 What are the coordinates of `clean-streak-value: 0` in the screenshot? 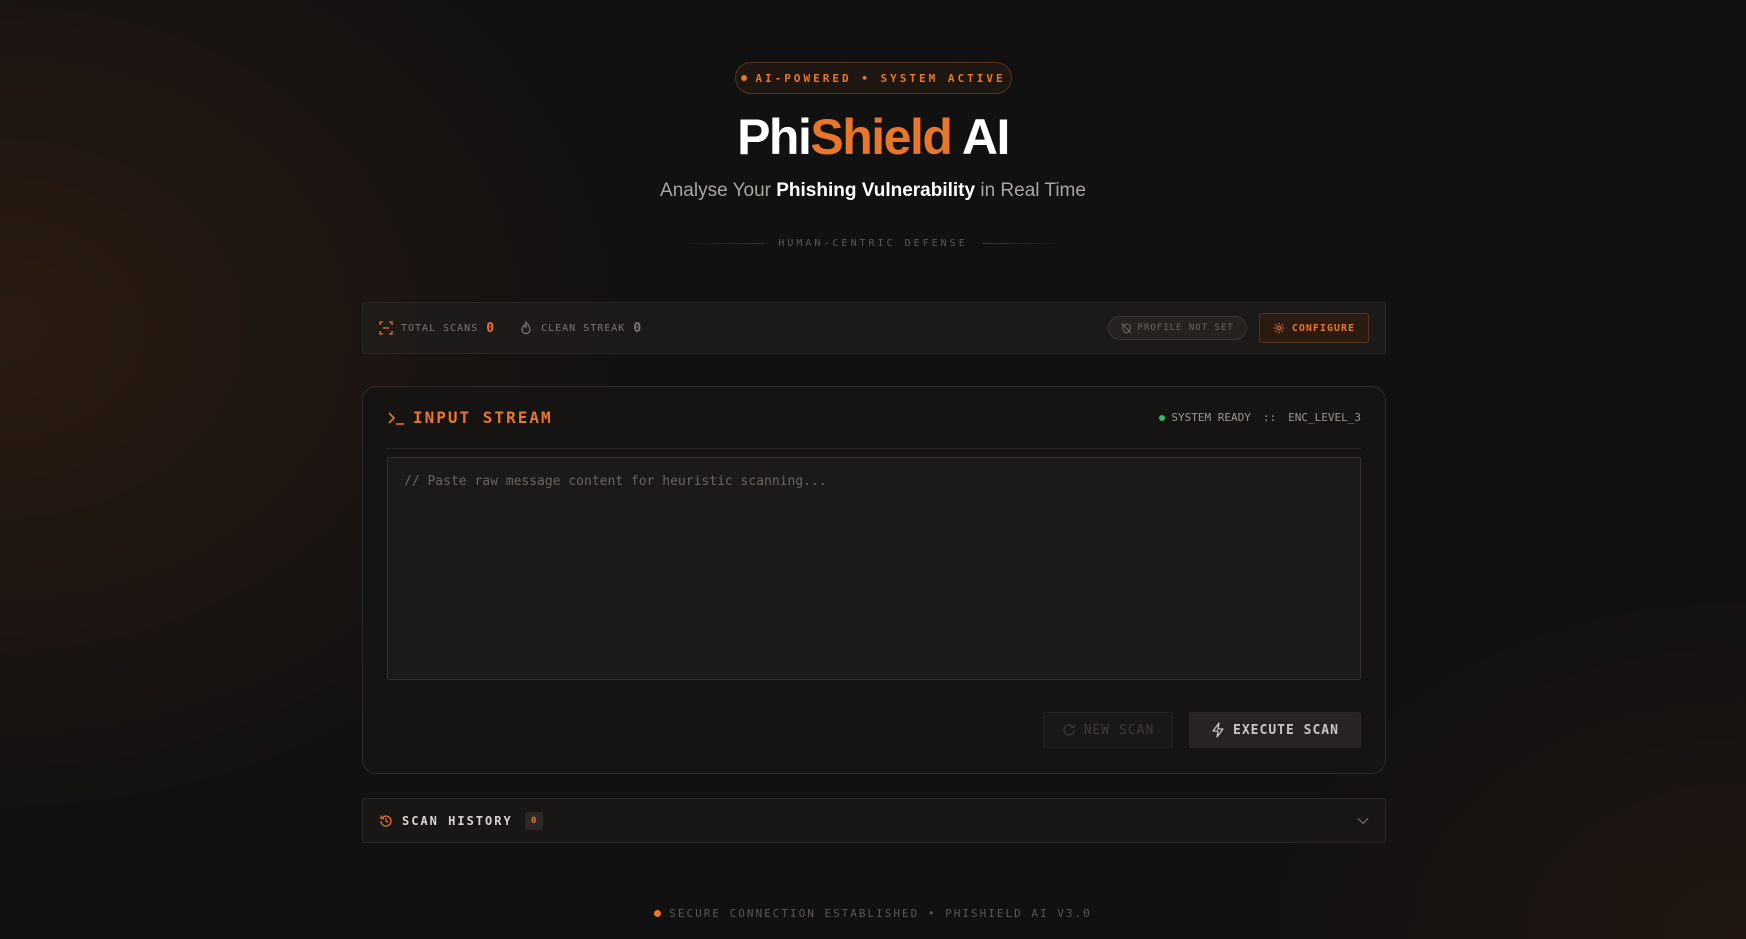 It's located at (638, 328).